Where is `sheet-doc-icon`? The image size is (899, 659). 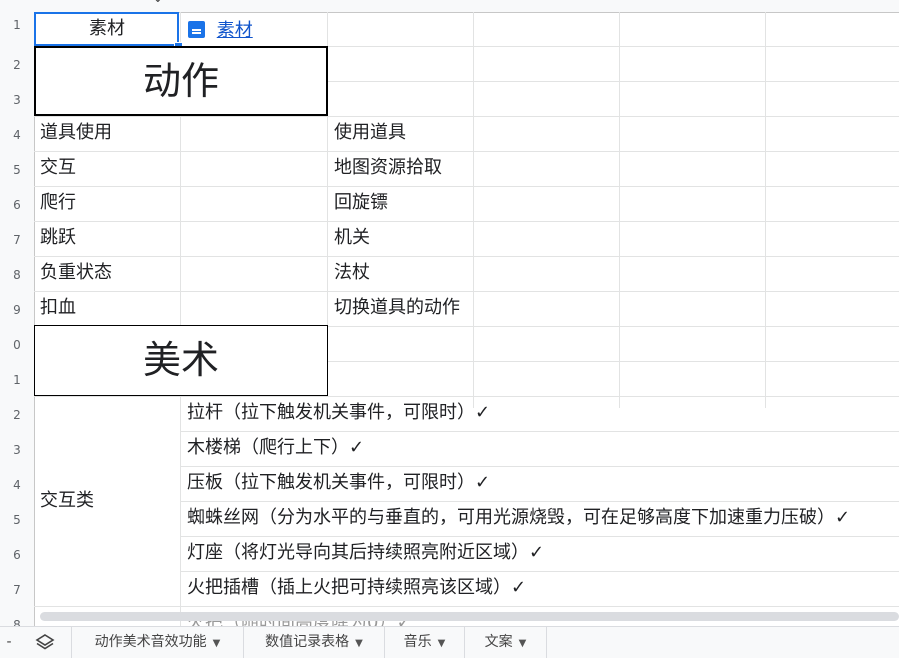
sheet-doc-icon is located at coordinates (196, 29).